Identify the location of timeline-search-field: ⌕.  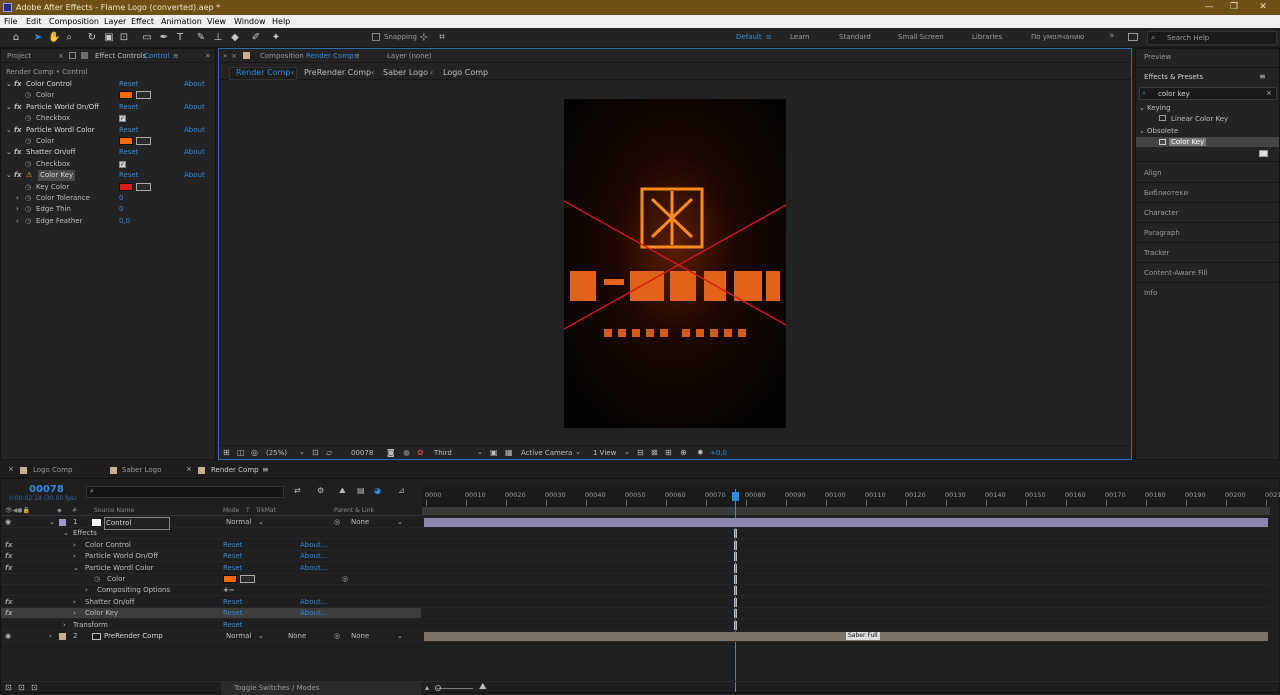
(185, 492).